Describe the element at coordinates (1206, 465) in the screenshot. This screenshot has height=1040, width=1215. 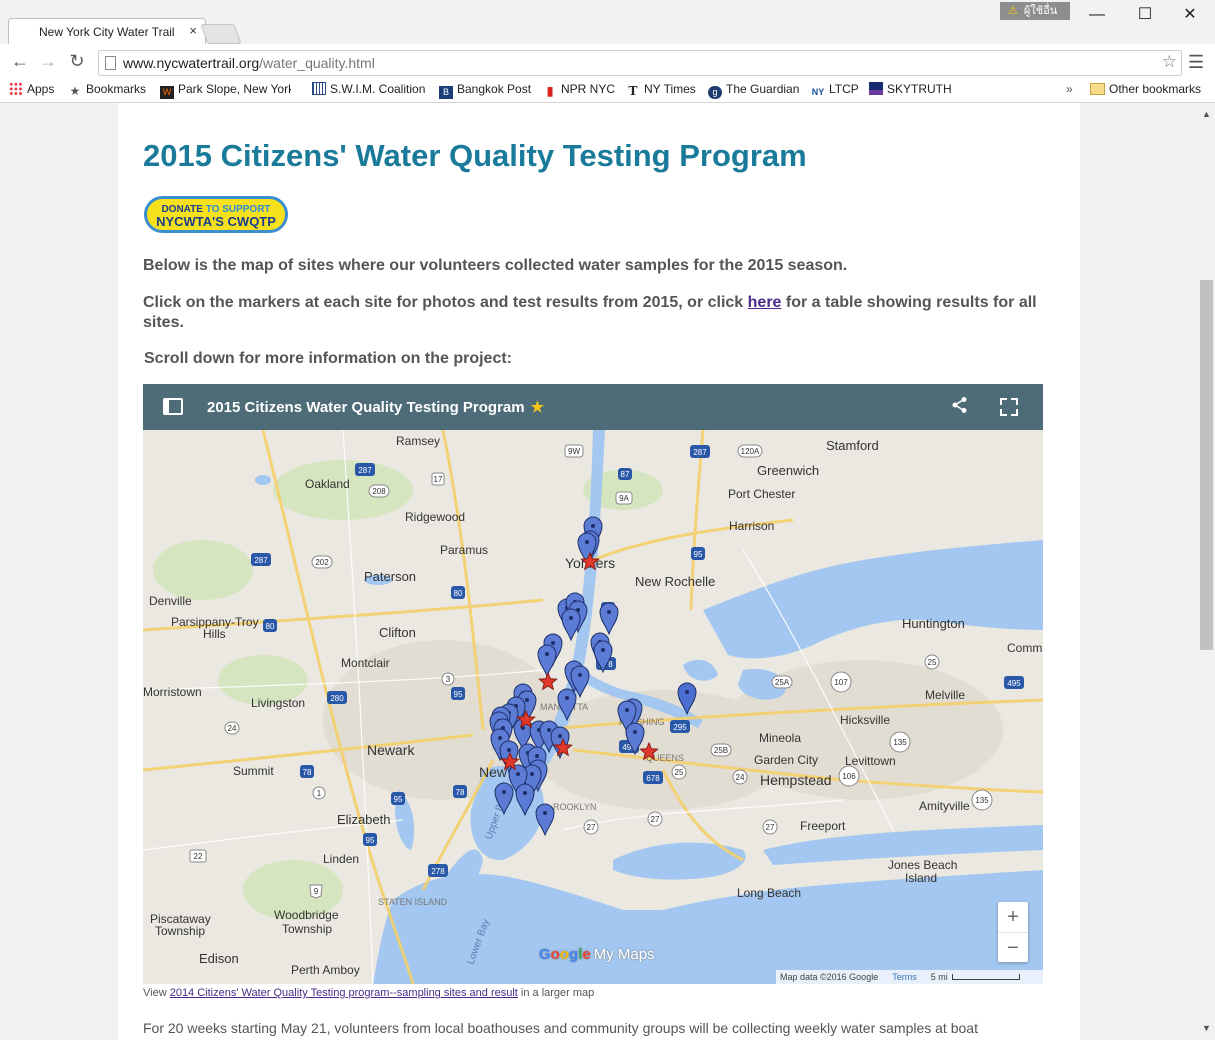
I see `scroll-thumb` at that location.